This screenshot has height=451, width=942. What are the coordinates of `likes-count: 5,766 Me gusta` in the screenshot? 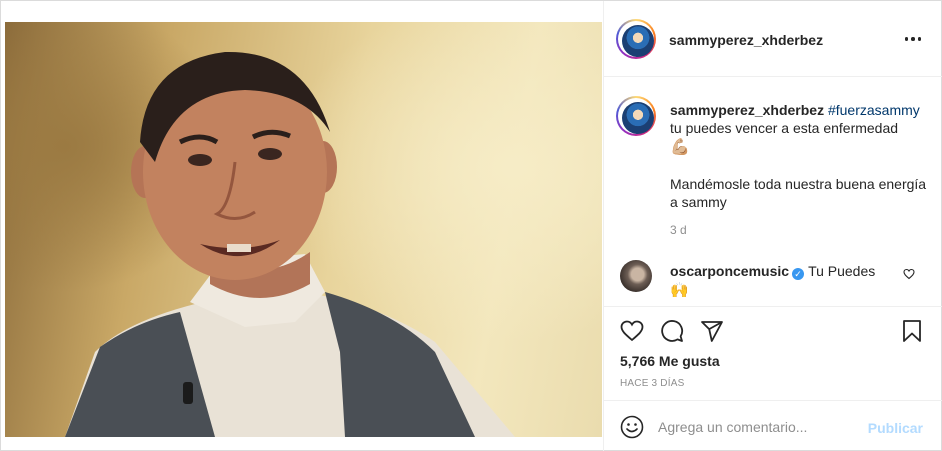 It's located at (670, 361).